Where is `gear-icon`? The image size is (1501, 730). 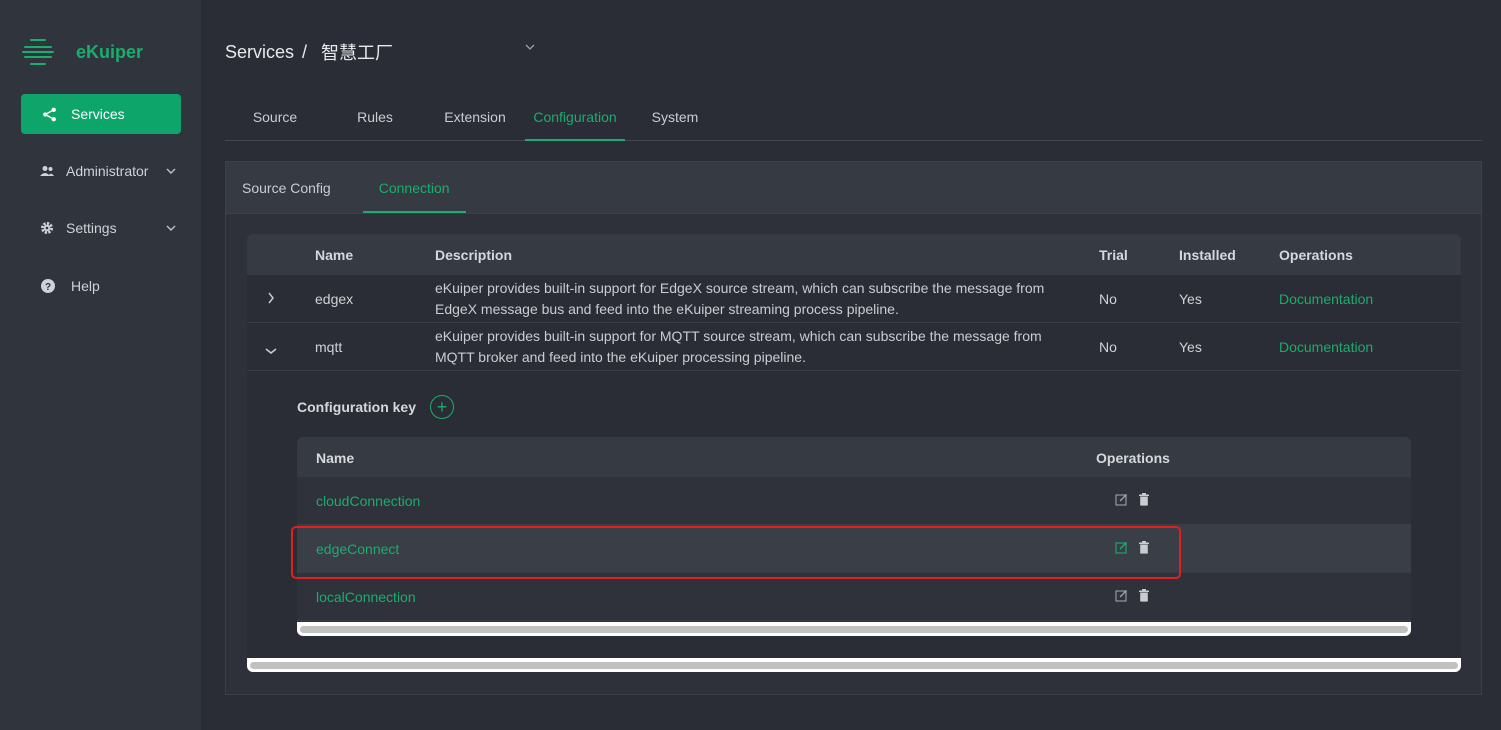
gear-icon is located at coordinates (47, 228).